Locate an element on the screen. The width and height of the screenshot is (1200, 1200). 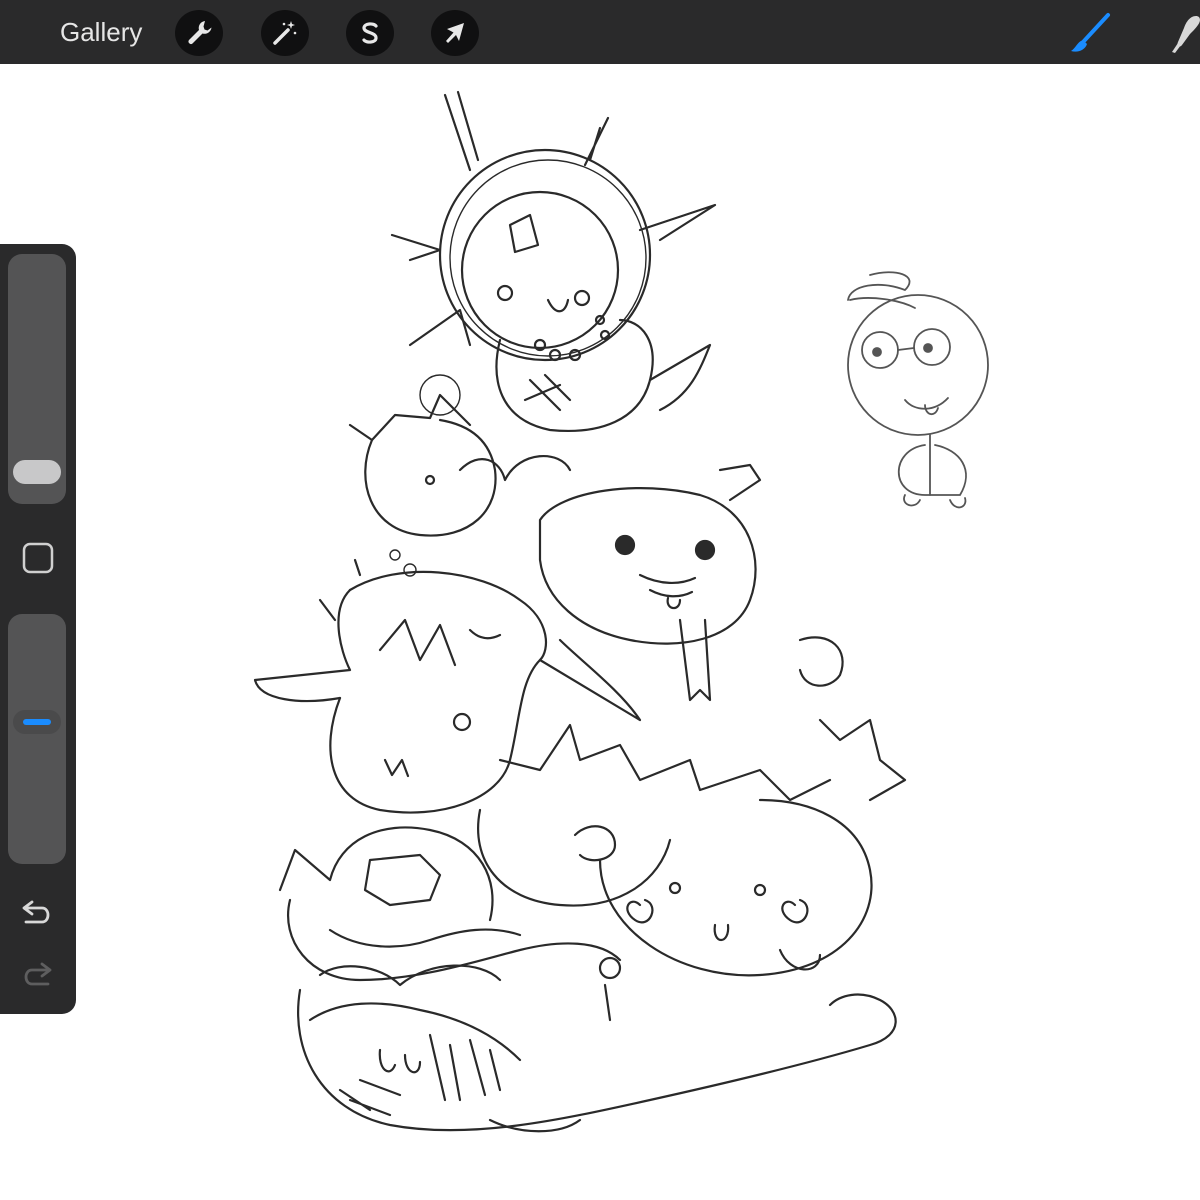
selection-s-icon is located at coordinates (370, 33).